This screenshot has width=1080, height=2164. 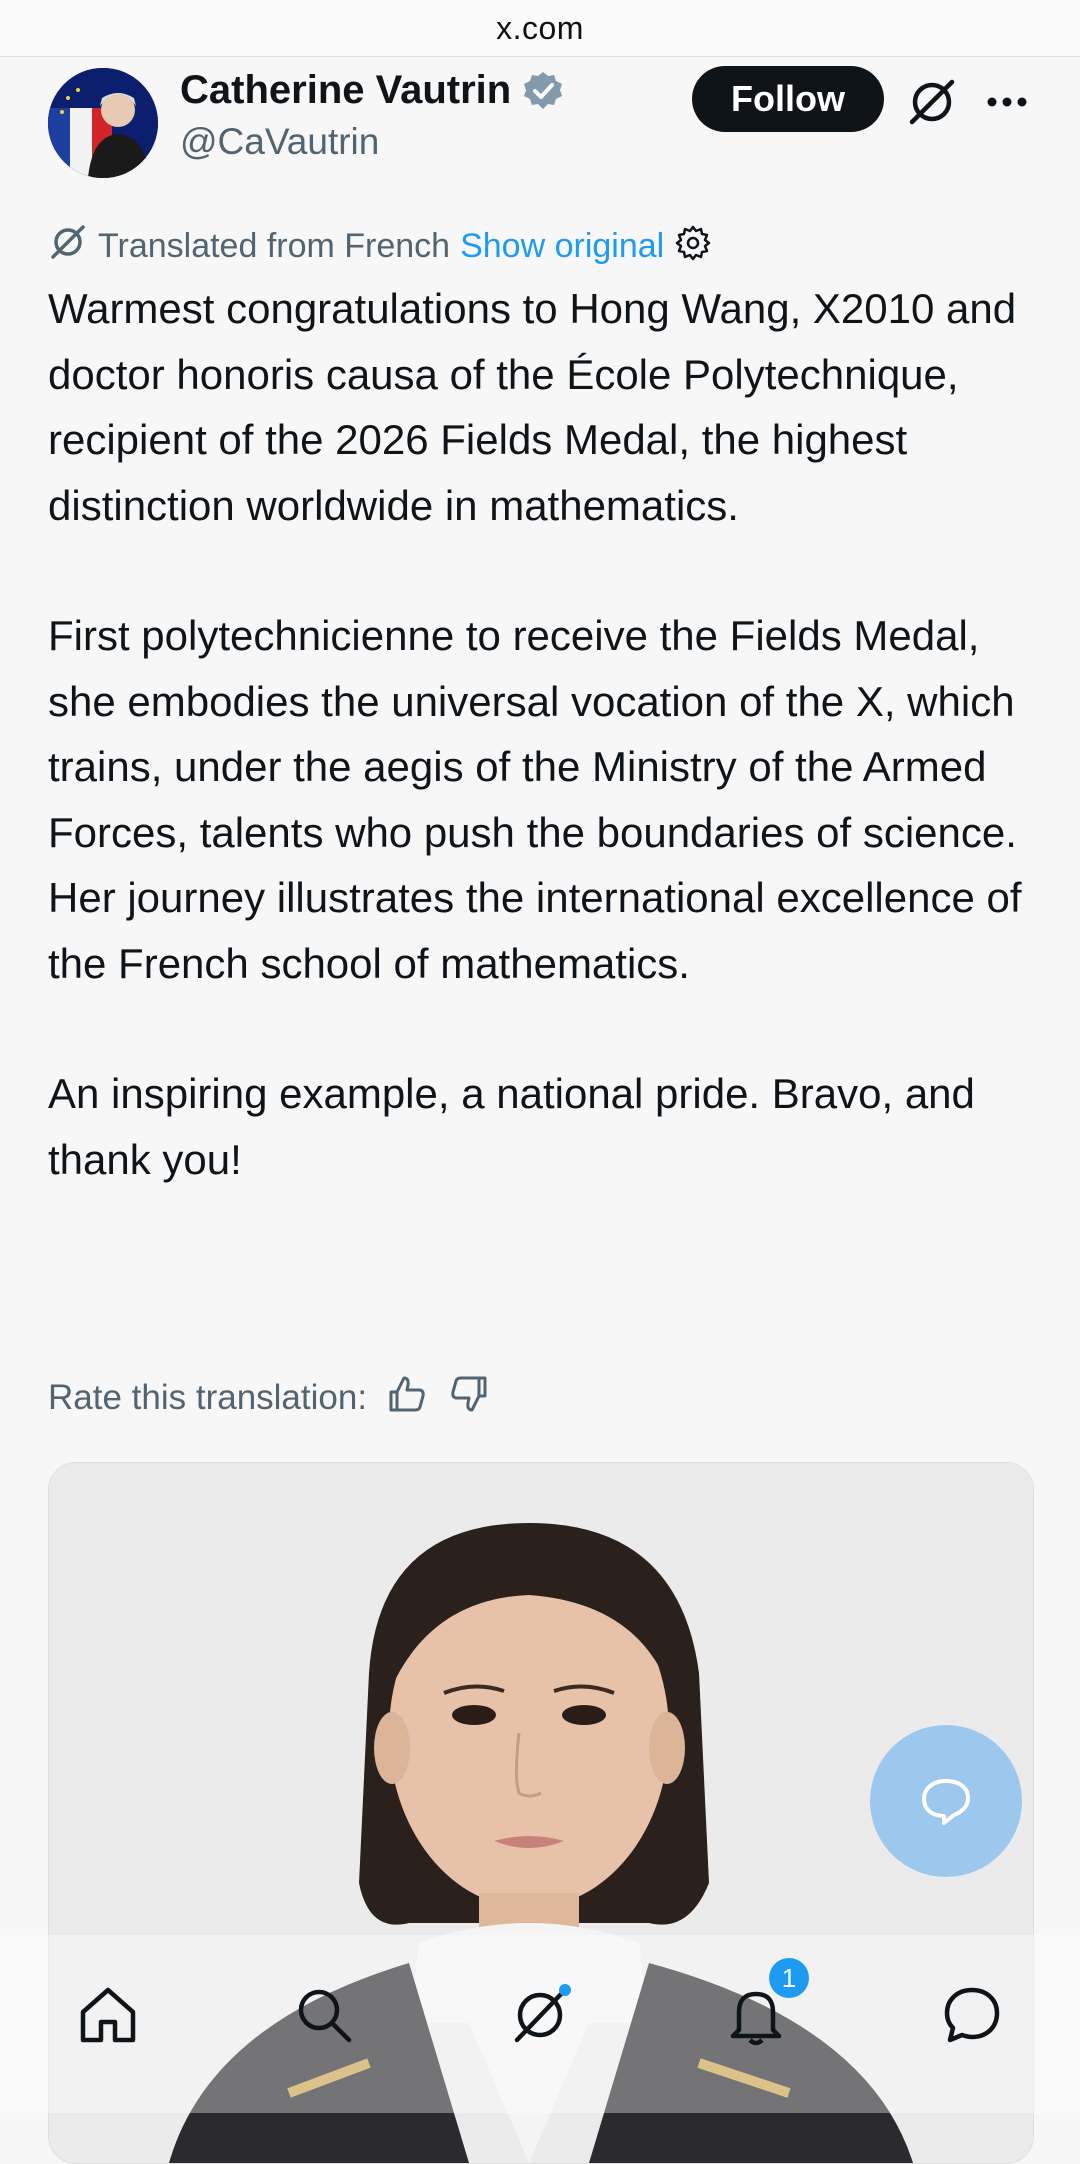 I want to click on translated-label: Translated from French, so click(x=274, y=245).